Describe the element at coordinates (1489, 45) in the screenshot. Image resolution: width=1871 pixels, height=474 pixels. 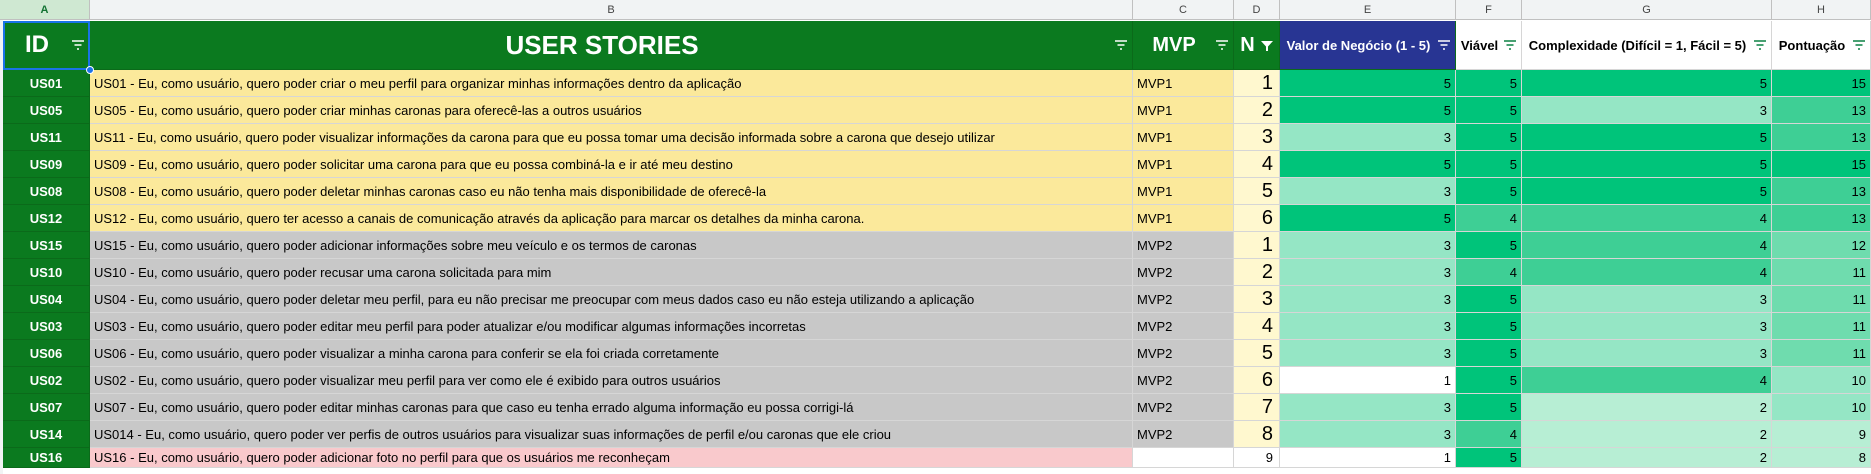
I see `header-viavel: Viável` at that location.